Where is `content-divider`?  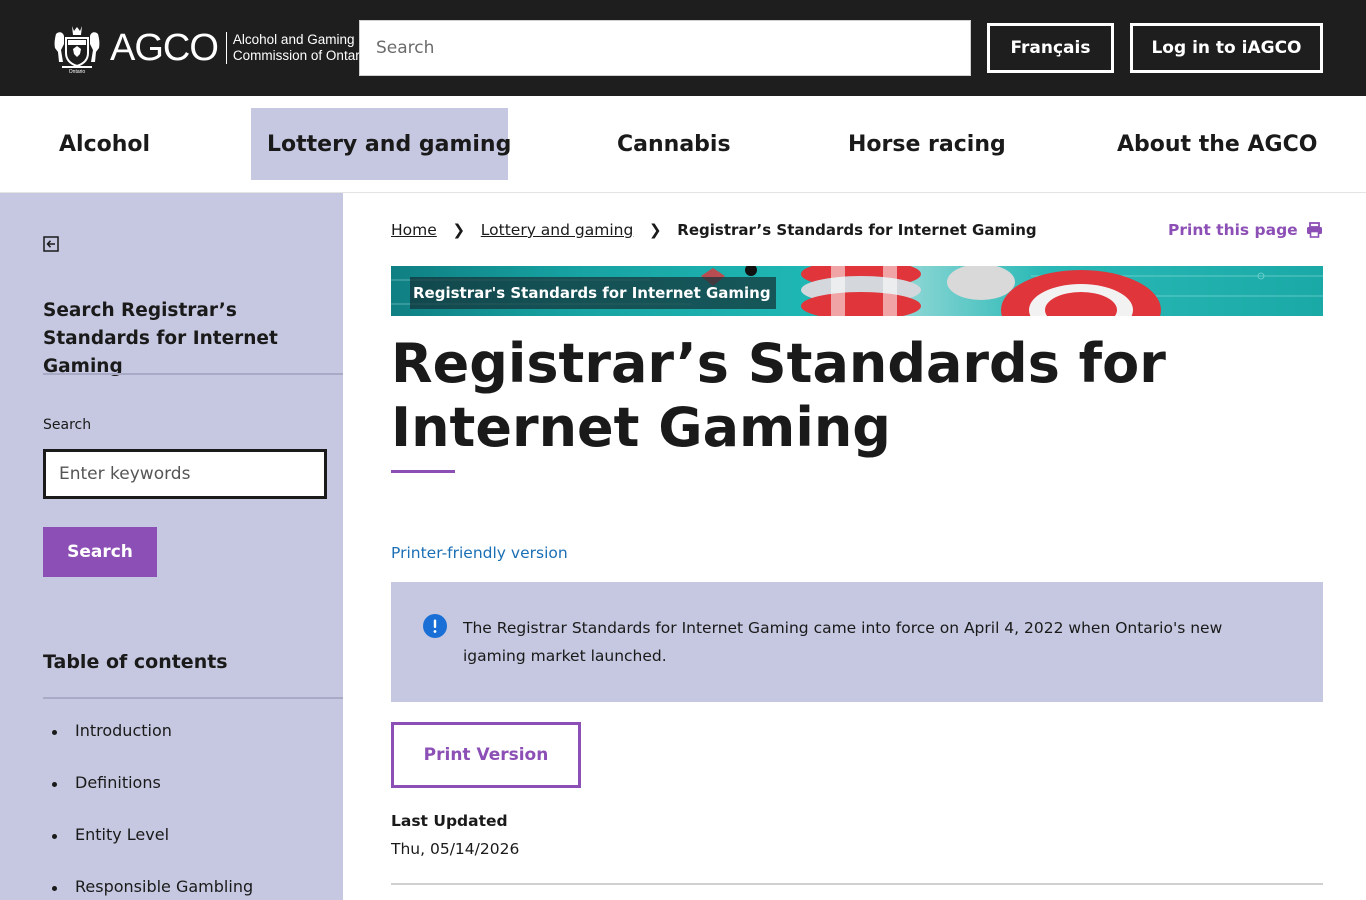
content-divider is located at coordinates (857, 884).